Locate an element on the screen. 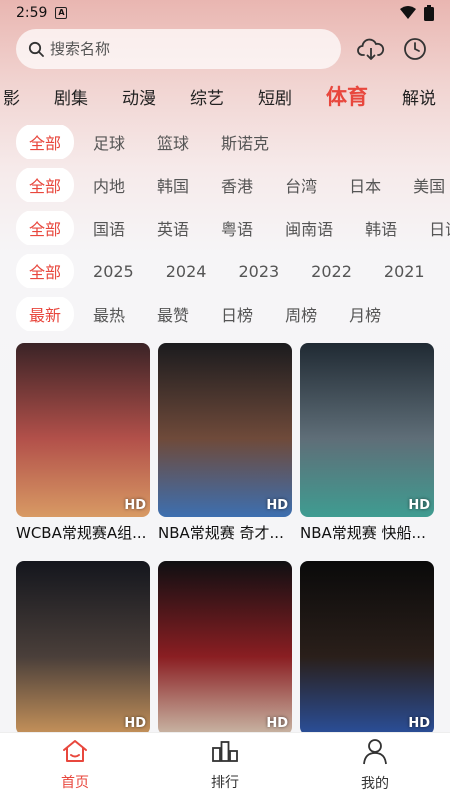 The image size is (450, 797). filter-chip: 粤语 is located at coordinates (237, 228).